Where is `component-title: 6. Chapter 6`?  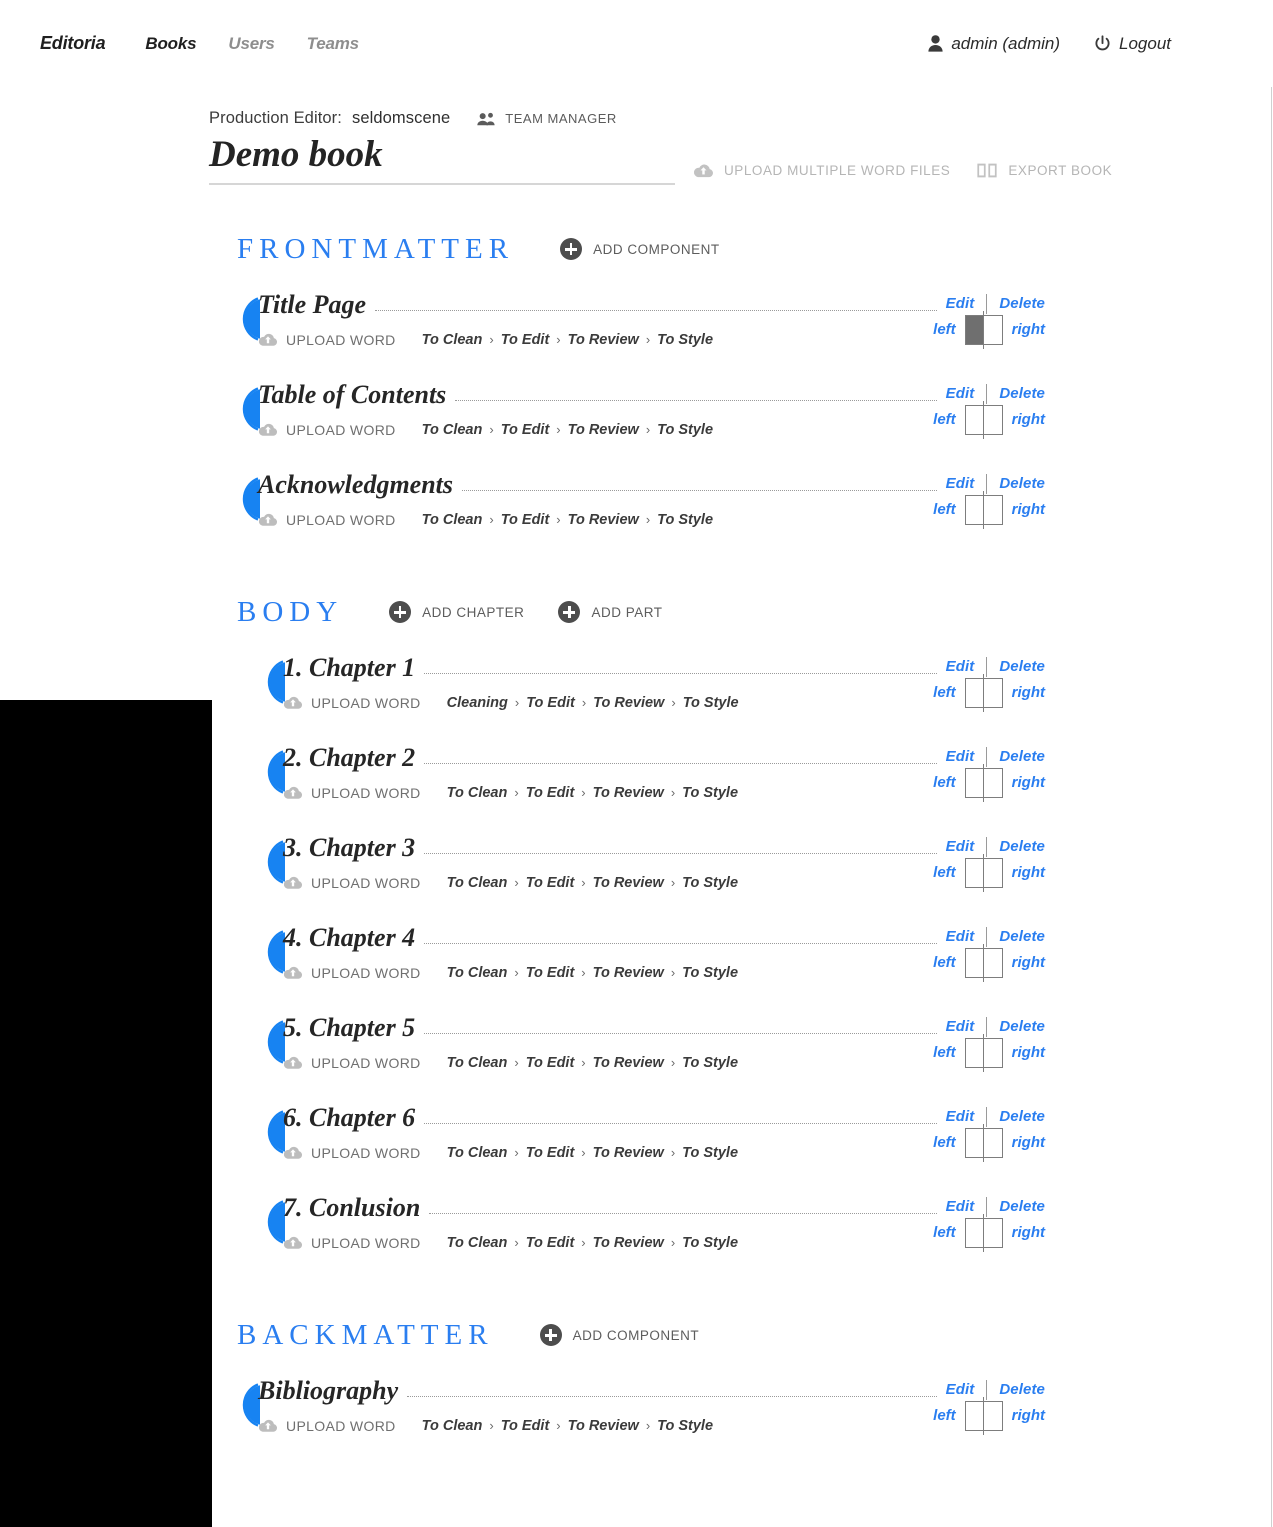
component-title: 6. Chapter 6 is located at coordinates (349, 1117).